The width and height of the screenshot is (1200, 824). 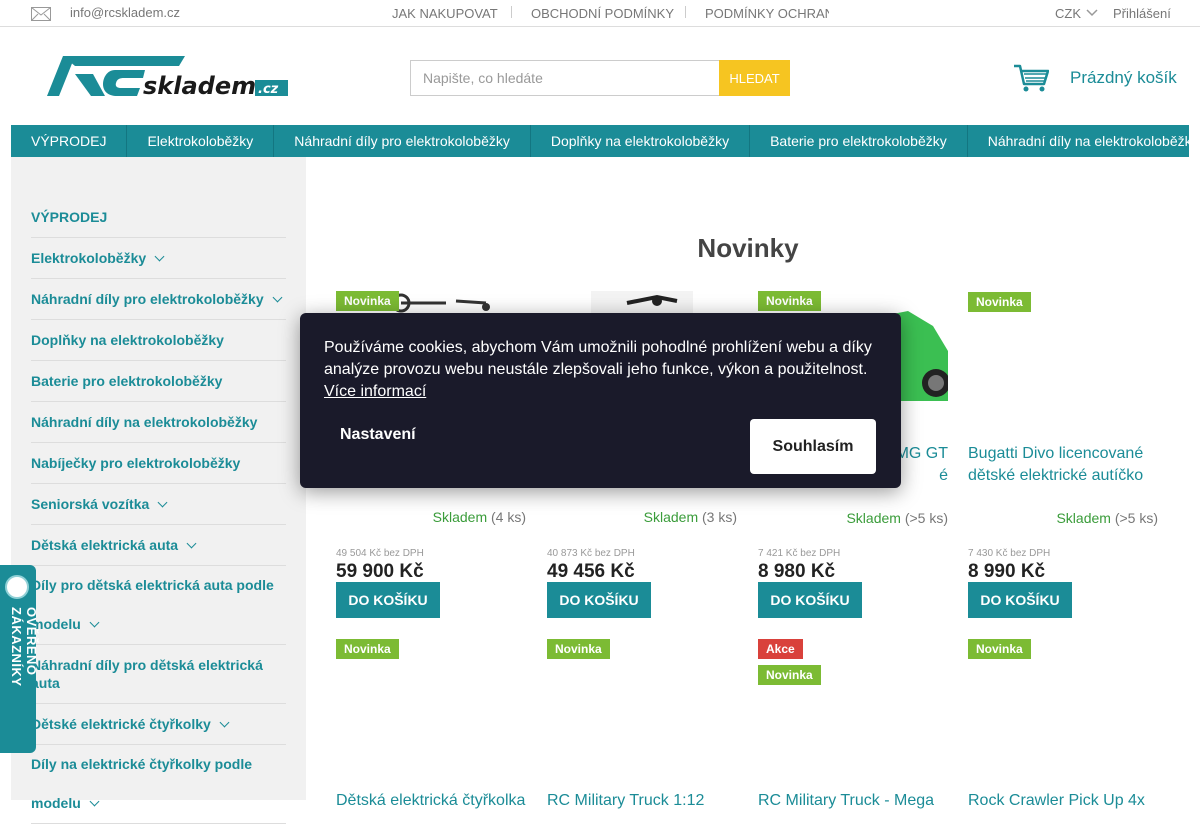 I want to click on sidebar-item-label: Náhradní díly na elektrokoloběžky, so click(x=144, y=422).